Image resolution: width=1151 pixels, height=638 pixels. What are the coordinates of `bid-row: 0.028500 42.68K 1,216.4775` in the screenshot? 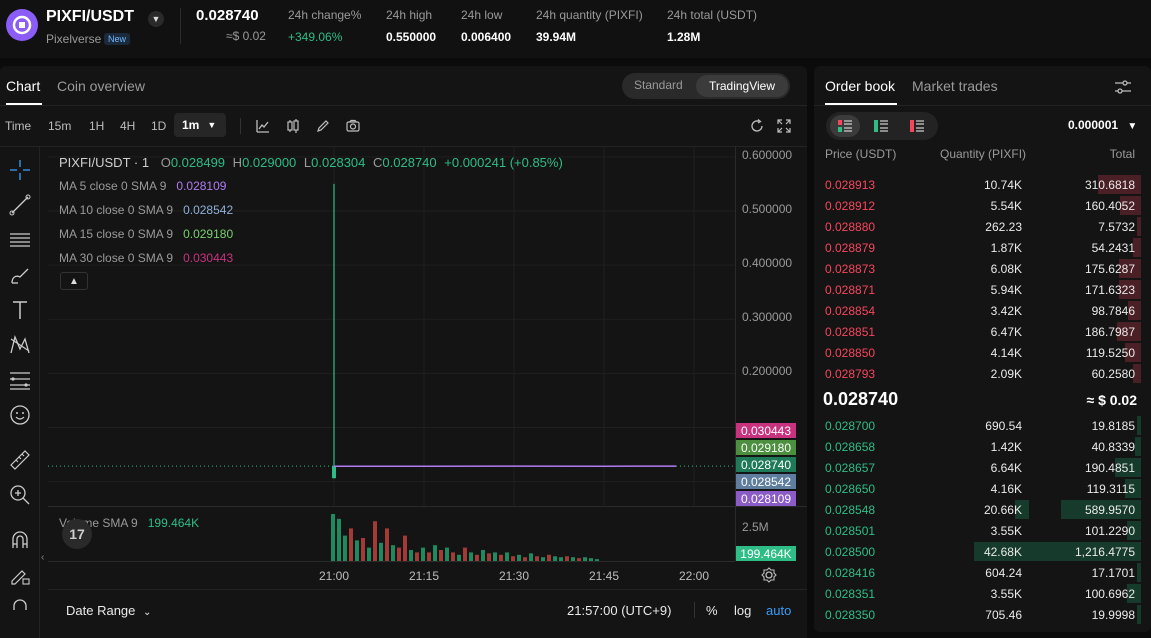 It's located at (982, 551).